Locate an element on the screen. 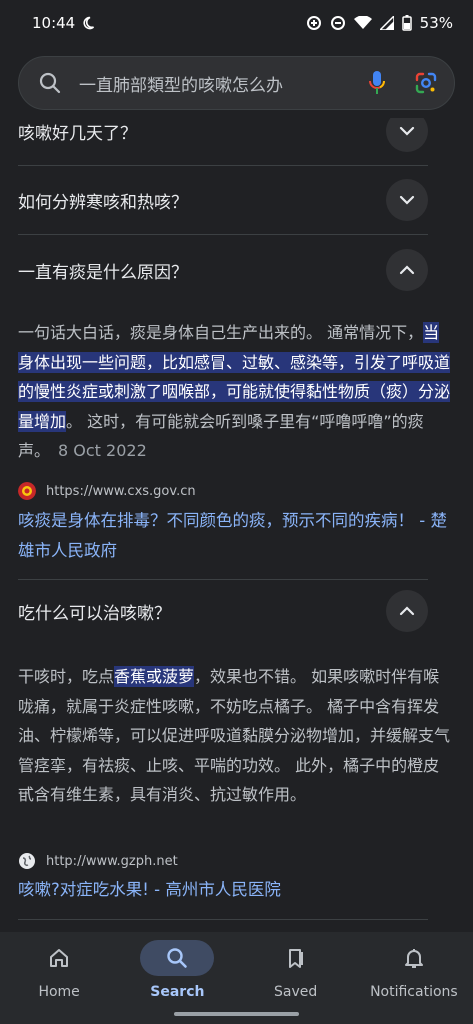 The height and width of the screenshot is (1024, 473). battery-icon is located at coordinates (406, 23).